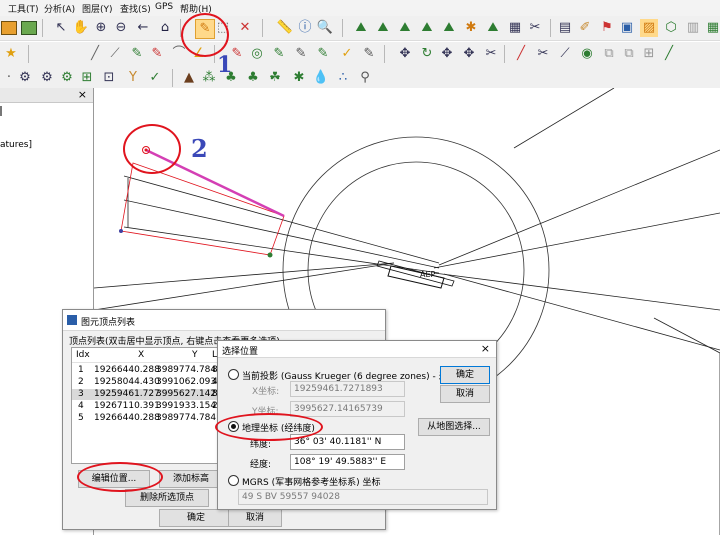  What do you see at coordinates (135, 8) in the screenshot?
I see `menu-search: 查找(S)` at bounding box center [135, 8].